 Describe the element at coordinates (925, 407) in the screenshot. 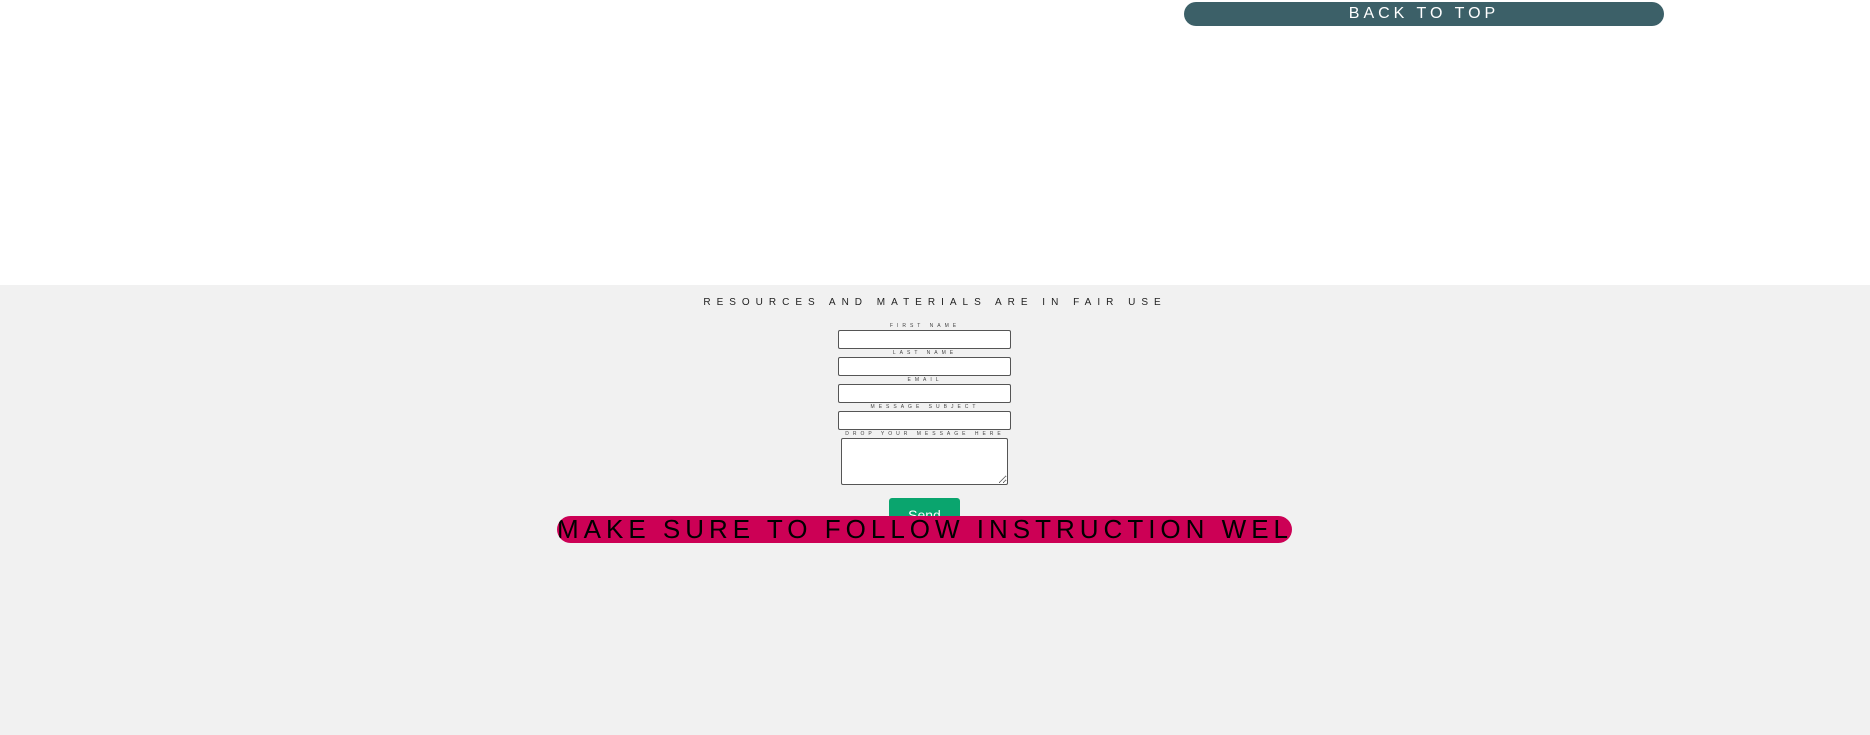

I see `message-subject-label: MESSAGE SUBJECT` at that location.